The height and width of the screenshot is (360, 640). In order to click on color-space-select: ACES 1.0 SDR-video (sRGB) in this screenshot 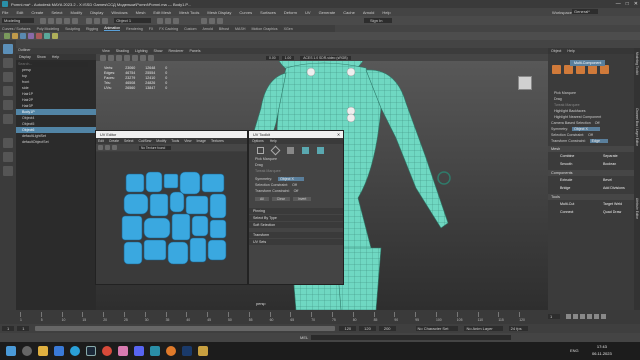, I will do `click(325, 57)`.